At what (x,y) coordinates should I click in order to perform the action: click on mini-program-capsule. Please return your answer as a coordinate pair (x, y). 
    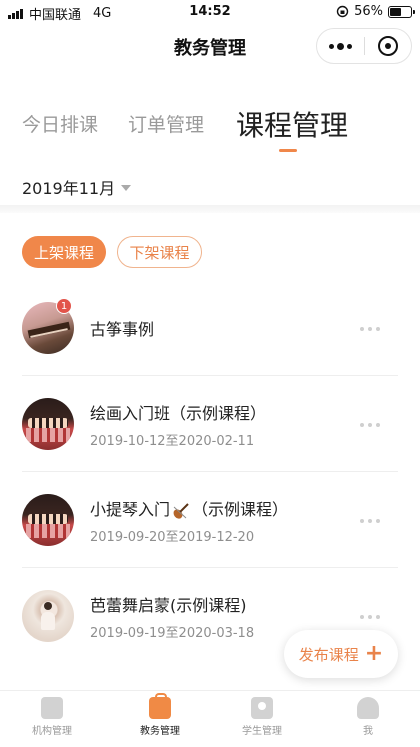
    Looking at the image, I should click on (364, 46).